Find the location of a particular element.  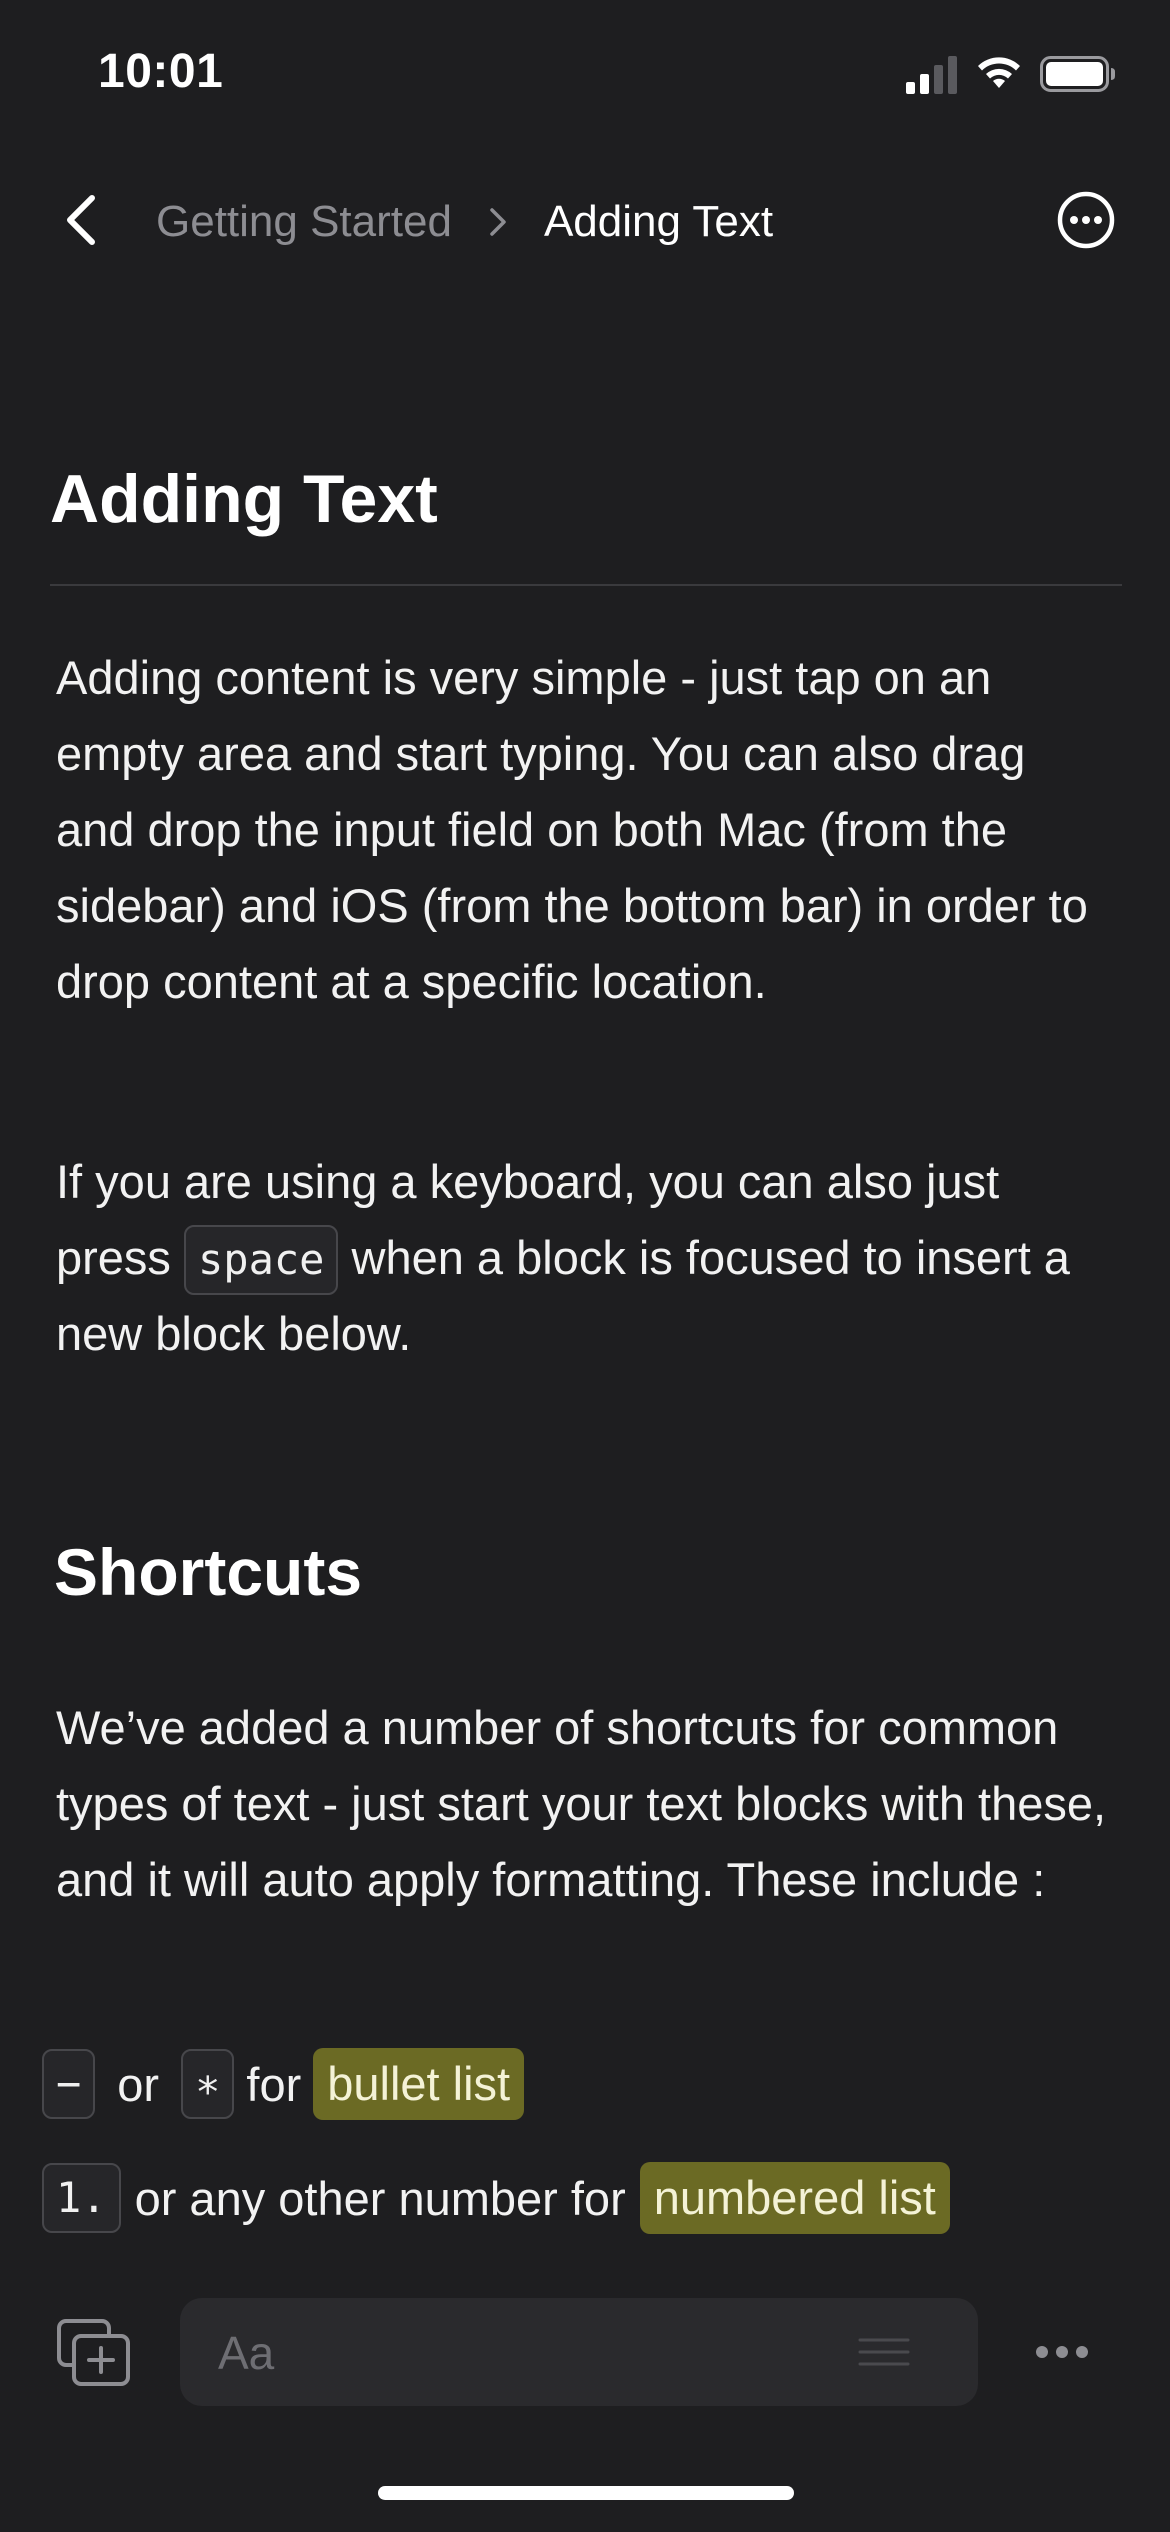

wifi-icon is located at coordinates (999, 72).